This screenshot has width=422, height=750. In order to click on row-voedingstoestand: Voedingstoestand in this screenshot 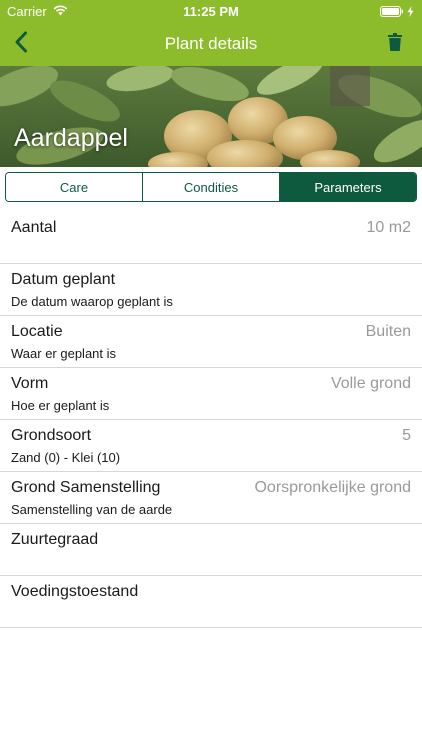, I will do `click(211, 602)`.